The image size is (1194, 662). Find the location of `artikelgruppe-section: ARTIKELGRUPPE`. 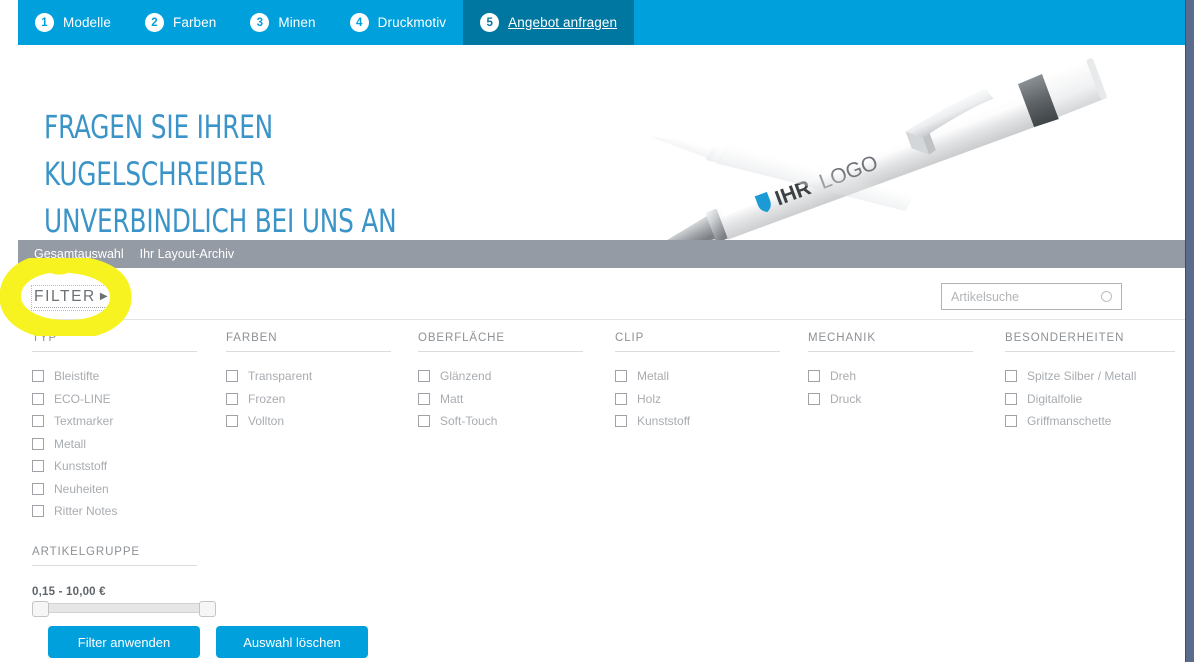

artikelgruppe-section: ARTIKELGRUPPE is located at coordinates (114, 556).